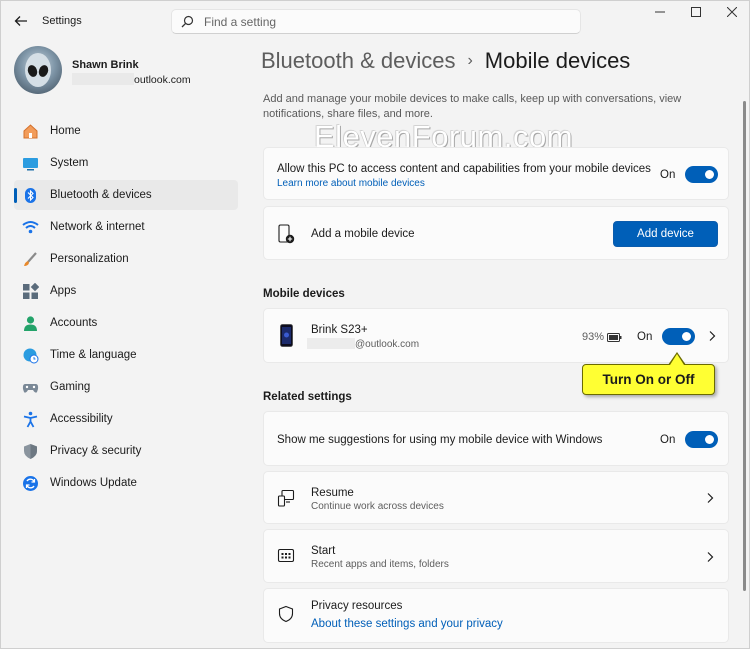 The height and width of the screenshot is (649, 750). Describe the element at coordinates (557, 60) in the screenshot. I see `page-title: Mobile devices` at that location.